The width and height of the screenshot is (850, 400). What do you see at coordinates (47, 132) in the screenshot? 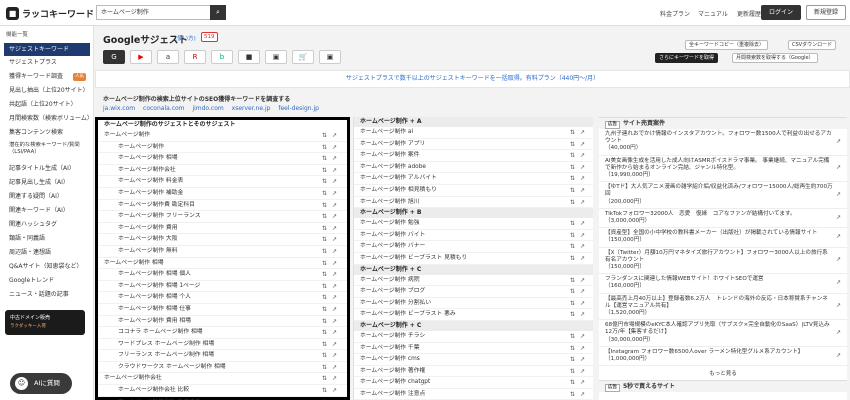
I see `sidebar-item-content: 集客コンテンツ検索` at bounding box center [47, 132].